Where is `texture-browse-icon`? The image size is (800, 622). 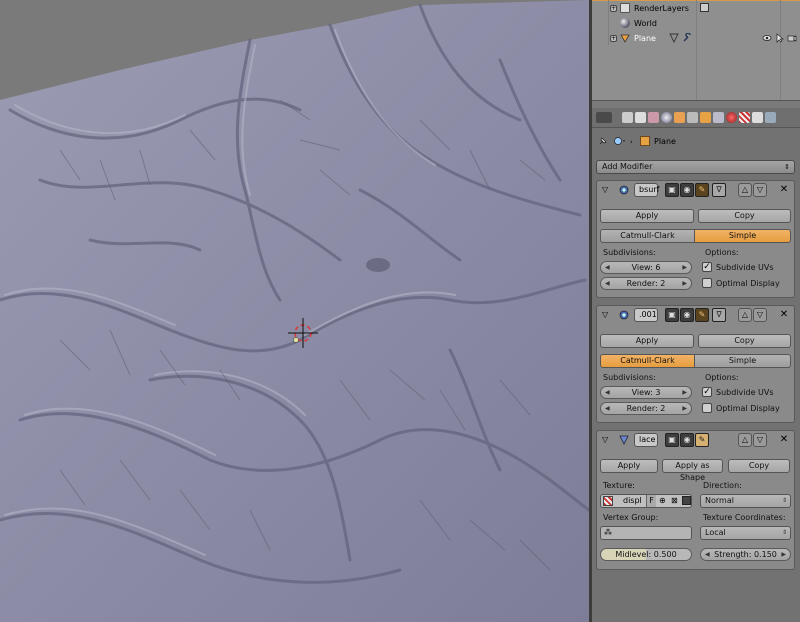 texture-browse-icon is located at coordinates (686, 500).